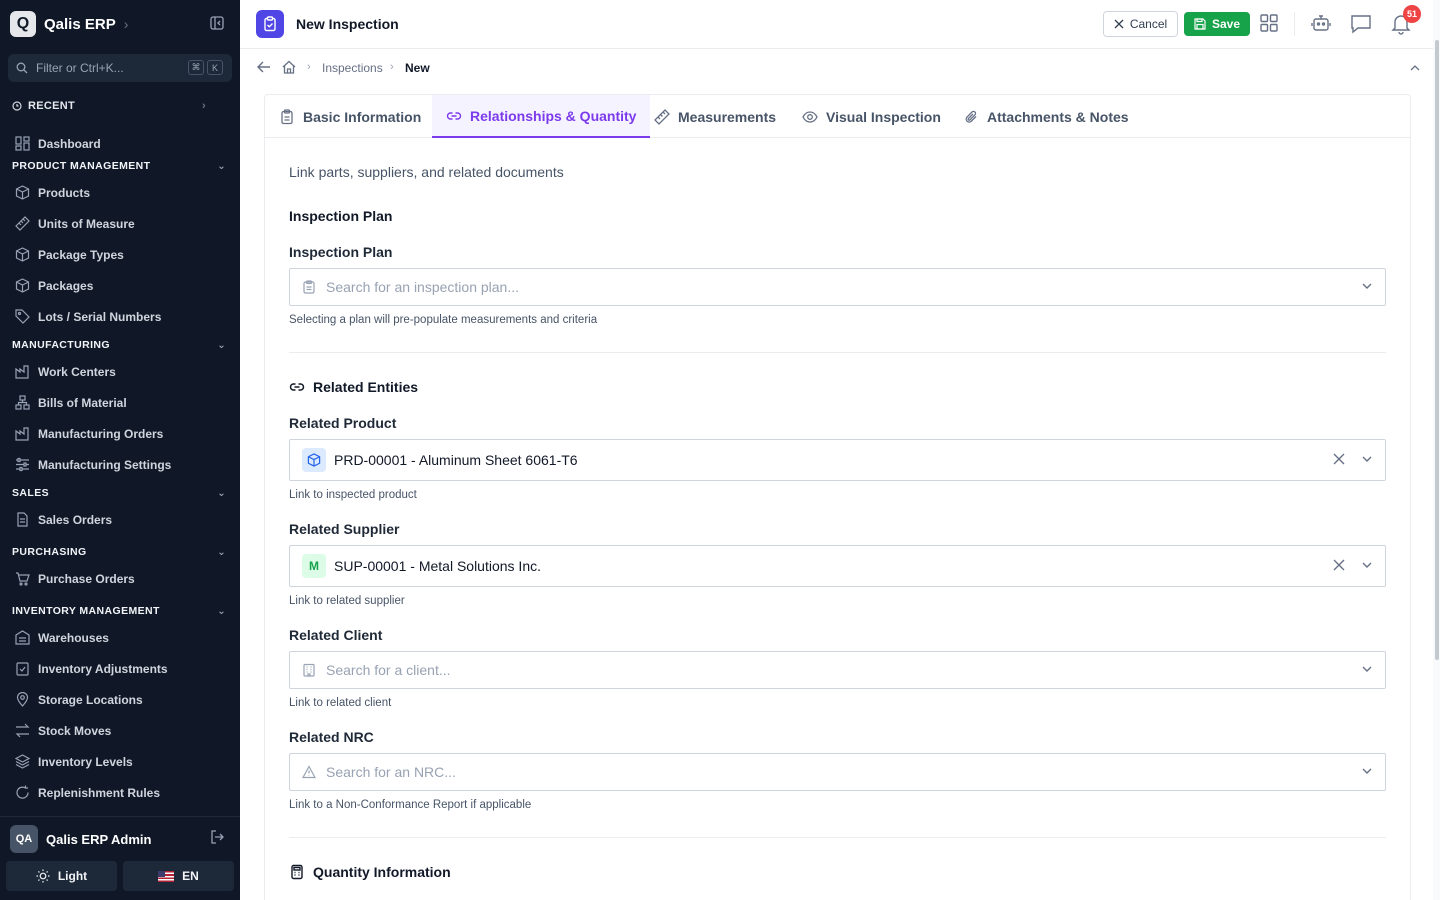 The image size is (1440, 900). What do you see at coordinates (72, 876) in the screenshot?
I see `theme-label: Light` at bounding box center [72, 876].